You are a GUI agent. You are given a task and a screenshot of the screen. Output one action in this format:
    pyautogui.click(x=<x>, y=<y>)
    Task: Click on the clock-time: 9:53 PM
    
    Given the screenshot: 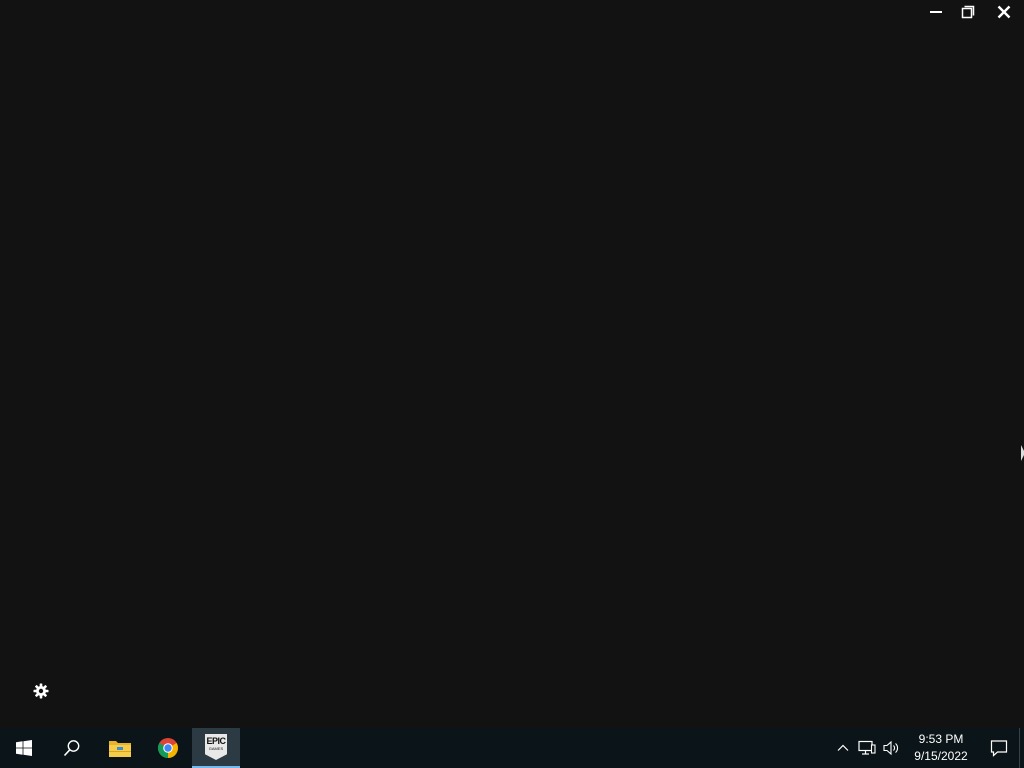 What is the action you would take?
    pyautogui.click(x=941, y=739)
    